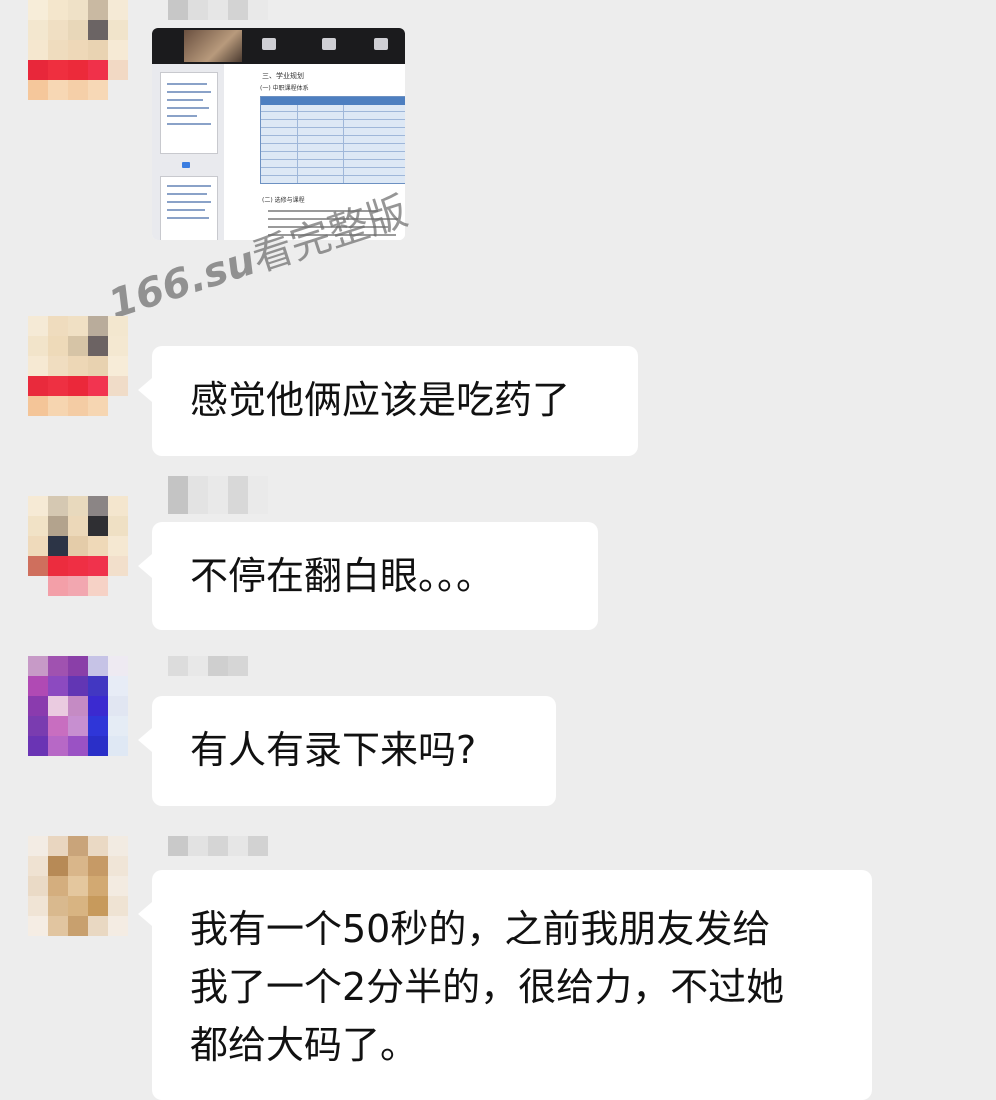 The width and height of the screenshot is (996, 1100). Describe the element at coordinates (380, 400) in the screenshot. I see `message-text: 感觉他俩应该是吃药了` at that location.